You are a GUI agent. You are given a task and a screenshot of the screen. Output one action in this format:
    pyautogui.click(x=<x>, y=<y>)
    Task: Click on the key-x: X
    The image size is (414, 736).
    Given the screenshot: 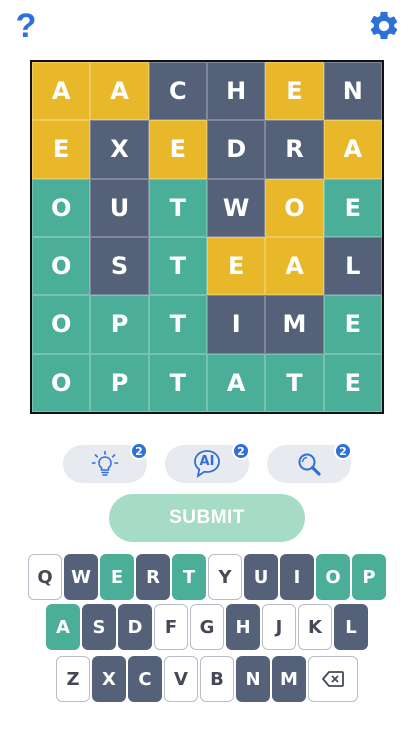 What is the action you would take?
    pyautogui.click(x=109, y=679)
    